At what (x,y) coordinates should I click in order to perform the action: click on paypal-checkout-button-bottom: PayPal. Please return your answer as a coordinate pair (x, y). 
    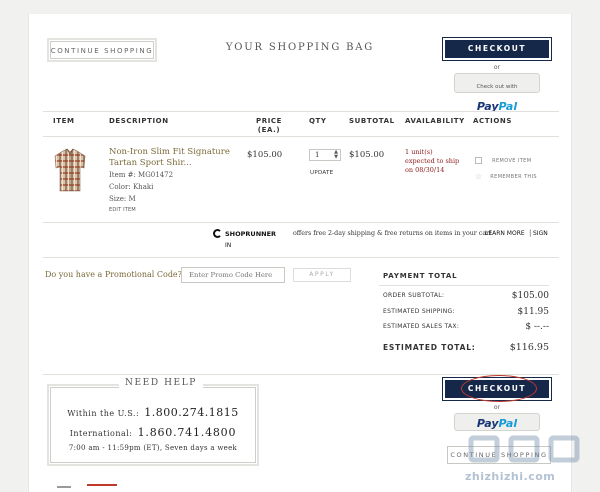
    Looking at the image, I should click on (497, 422).